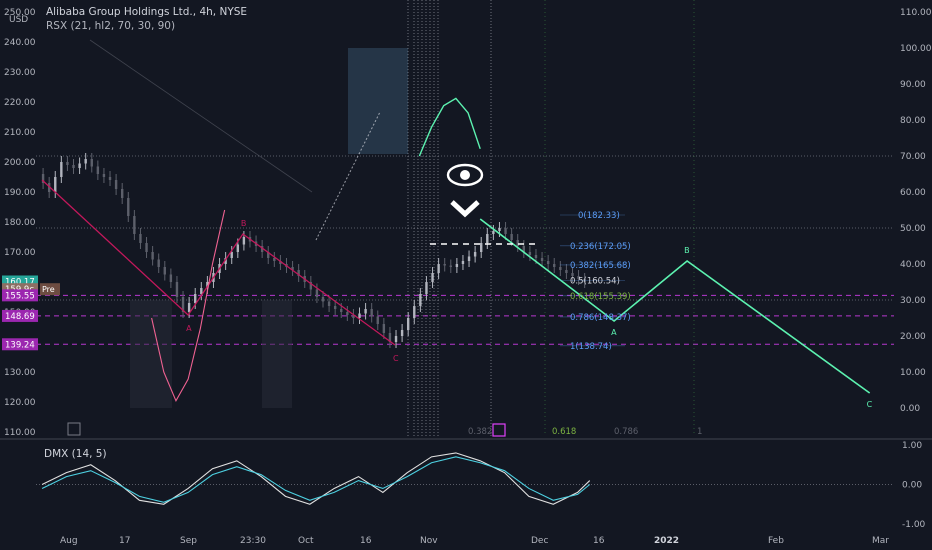 This screenshot has height=550, width=932. I want to click on price-tick-label: 220.00, so click(20, 103).